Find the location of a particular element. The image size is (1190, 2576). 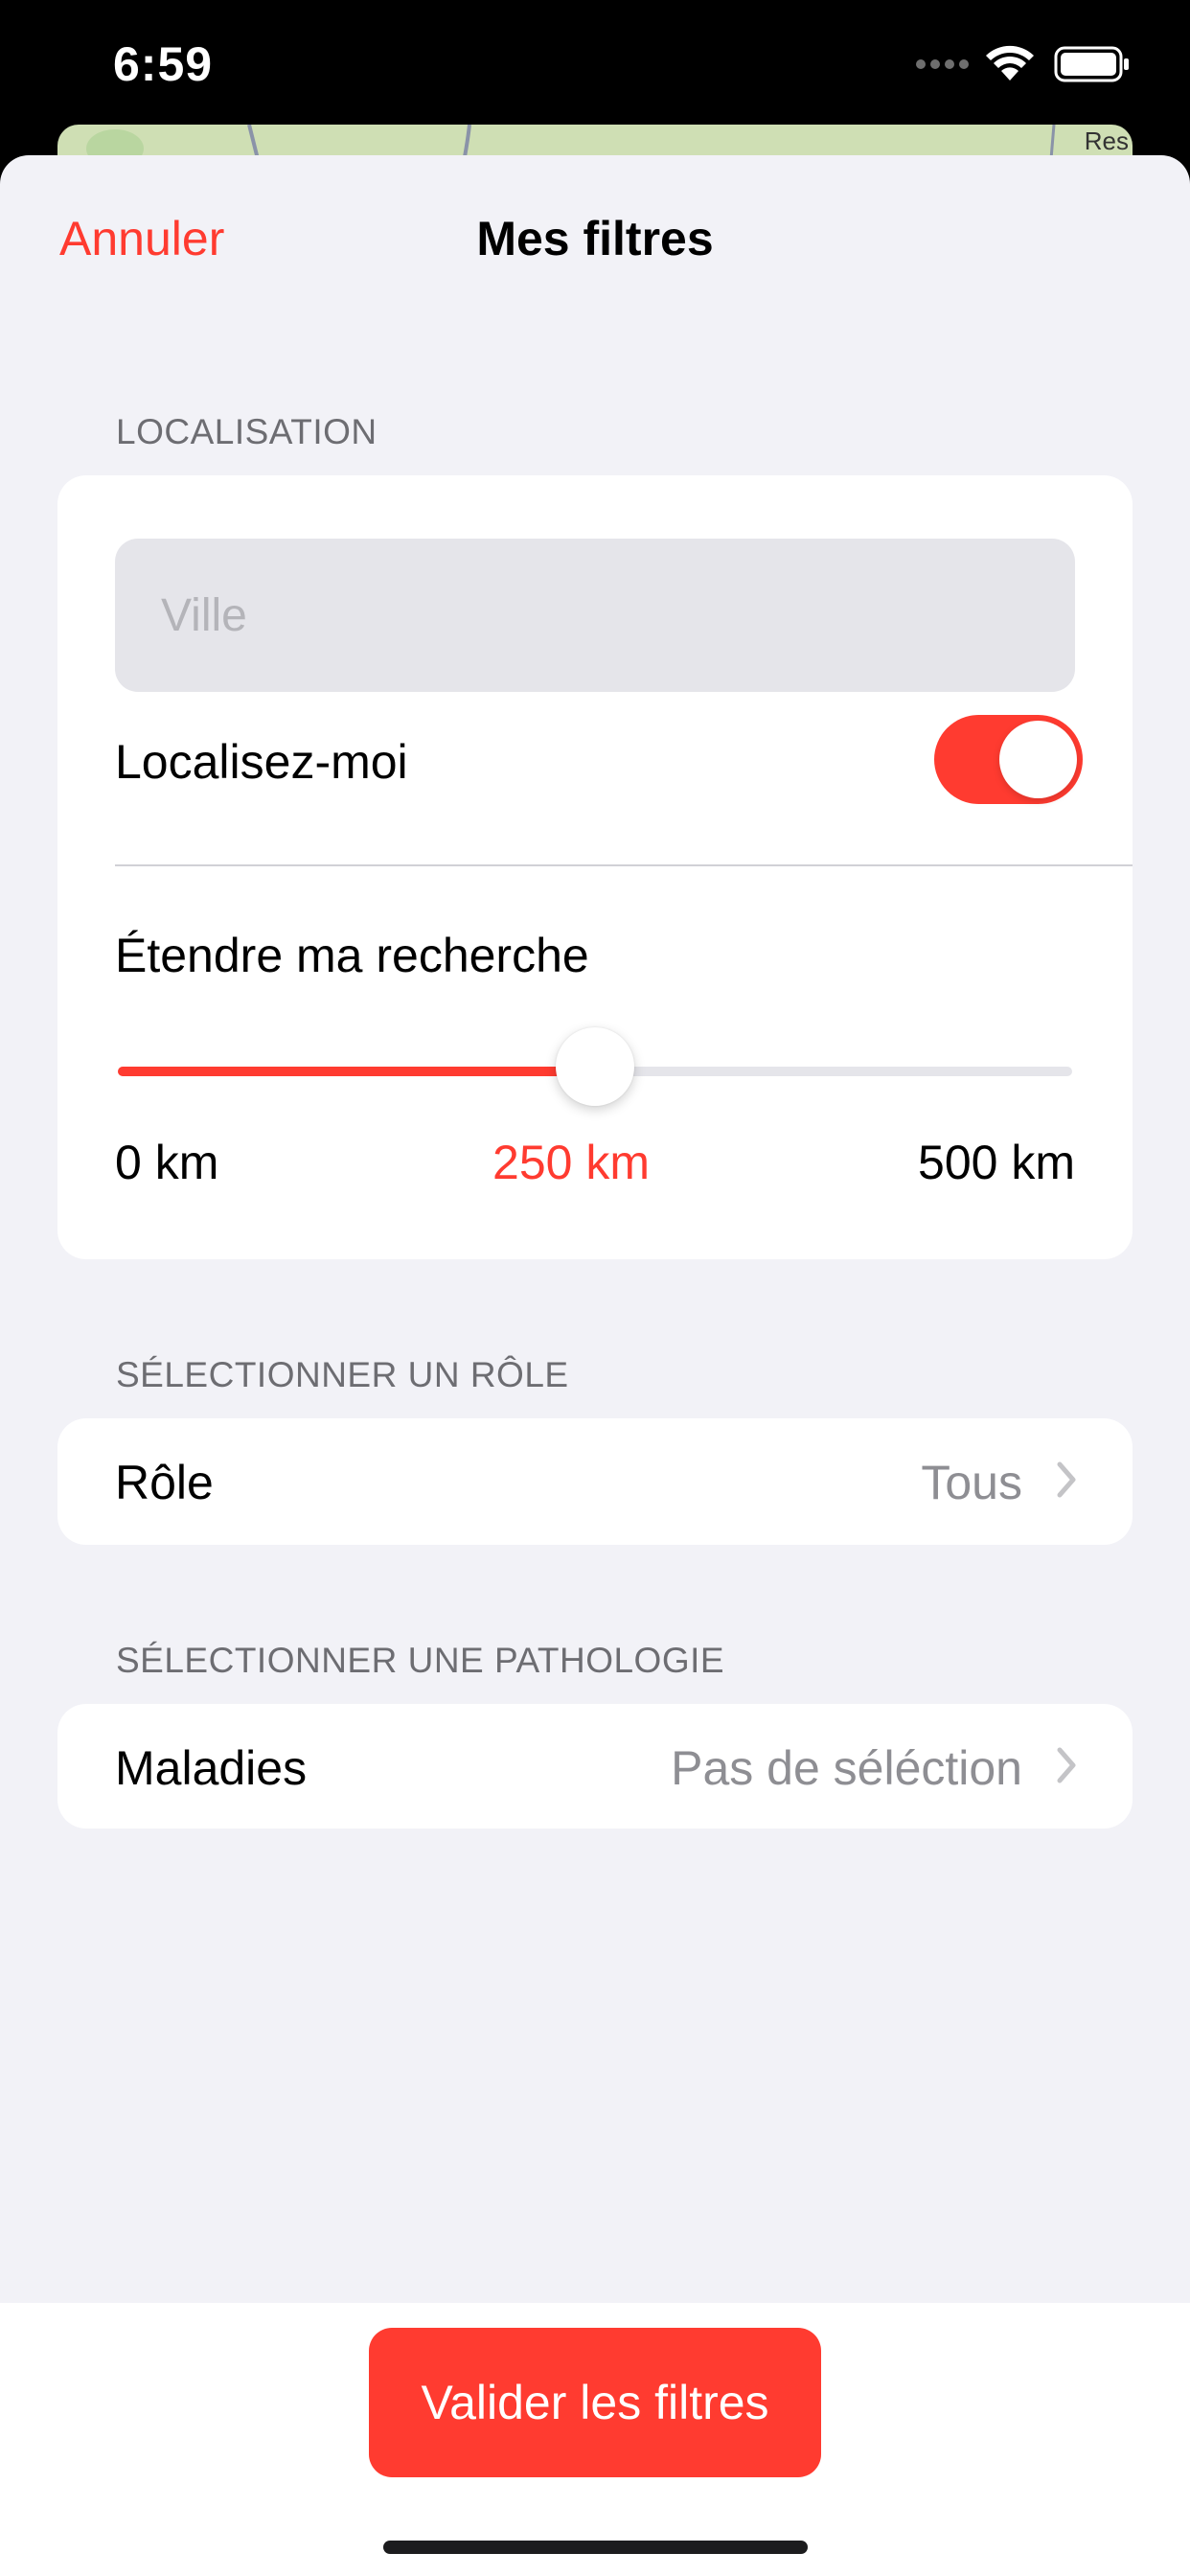

role-row-label: Rôle is located at coordinates (164, 1483).